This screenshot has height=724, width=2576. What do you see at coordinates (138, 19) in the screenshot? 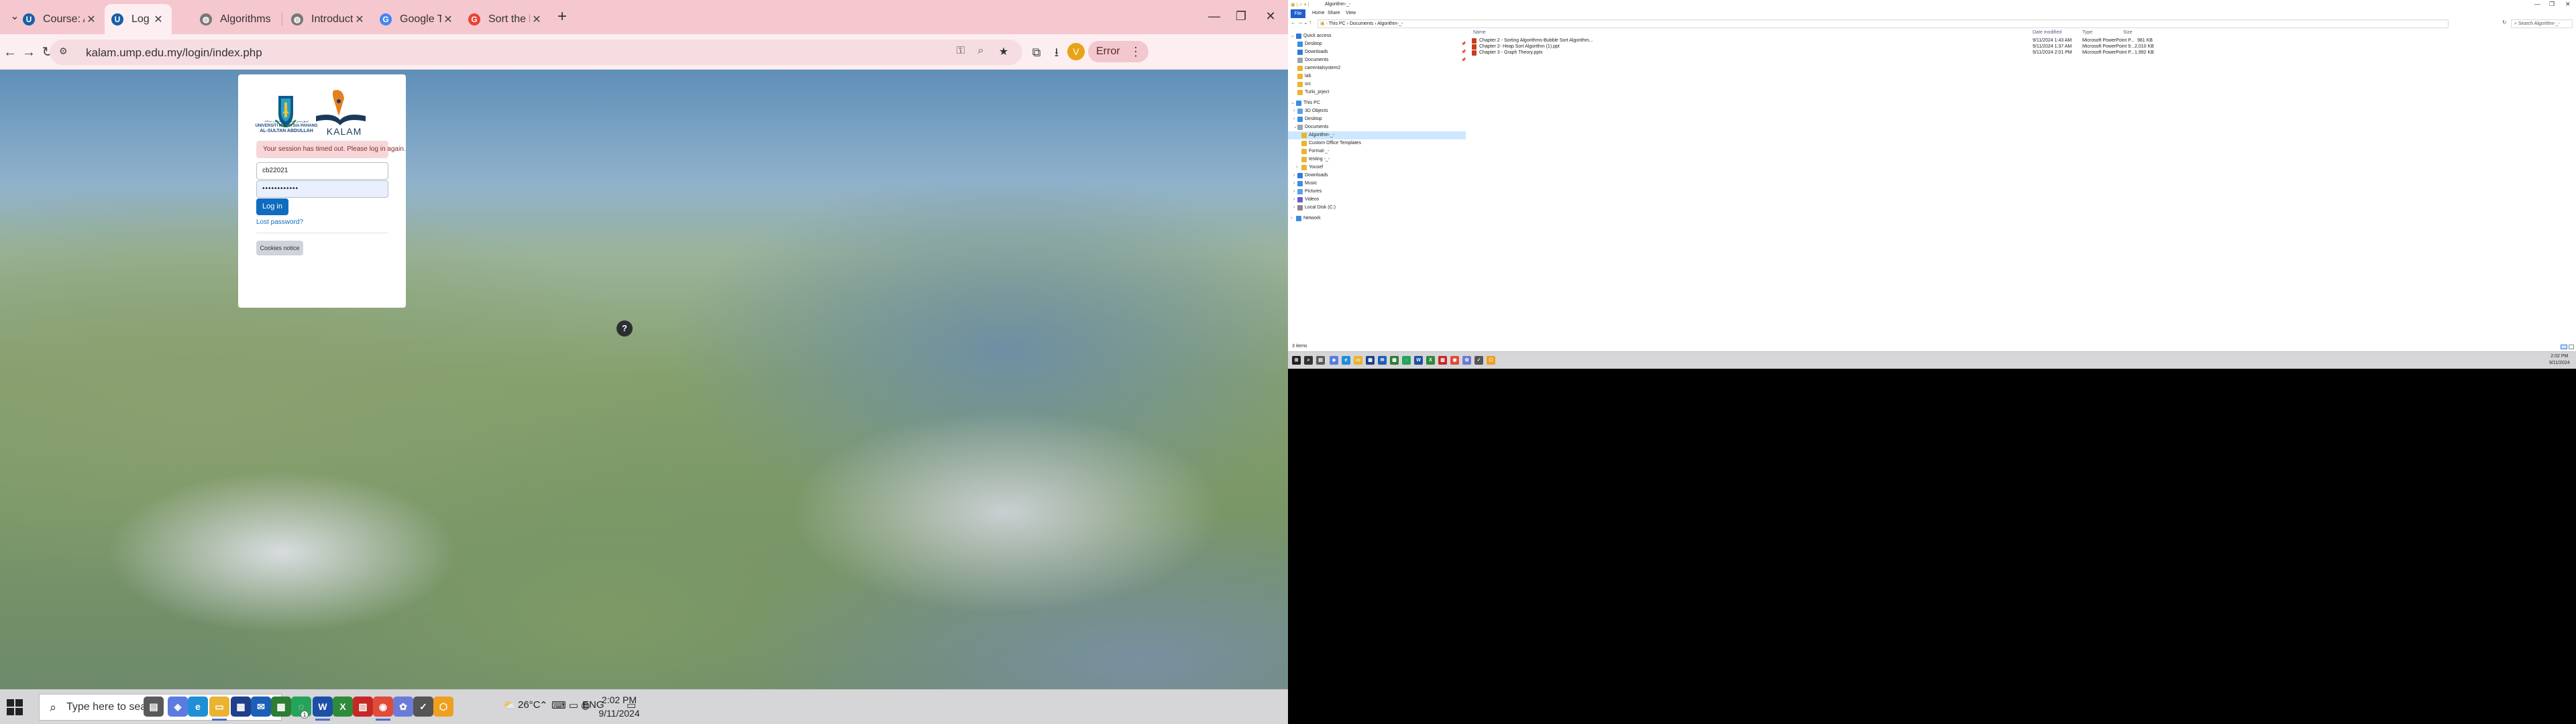
I see `tab-login: U Log in to the site | KALAM ✕` at bounding box center [138, 19].